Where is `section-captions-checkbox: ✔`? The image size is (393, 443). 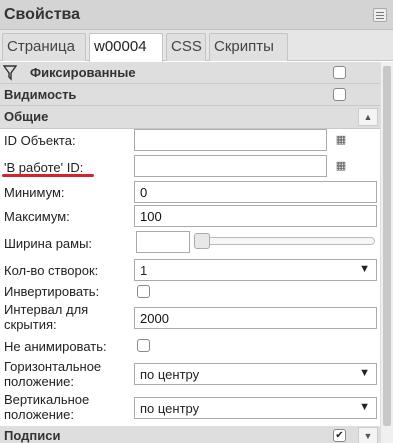 section-captions-checkbox: ✔ is located at coordinates (339, 435).